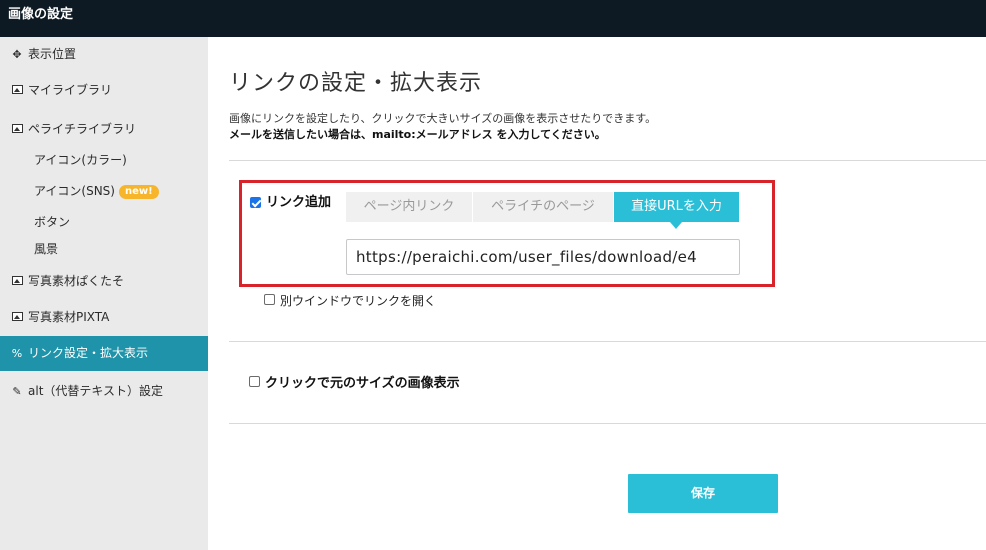 The height and width of the screenshot is (550, 986). I want to click on original-size-label: クリックで元のサイズの画像表示, so click(362, 383).